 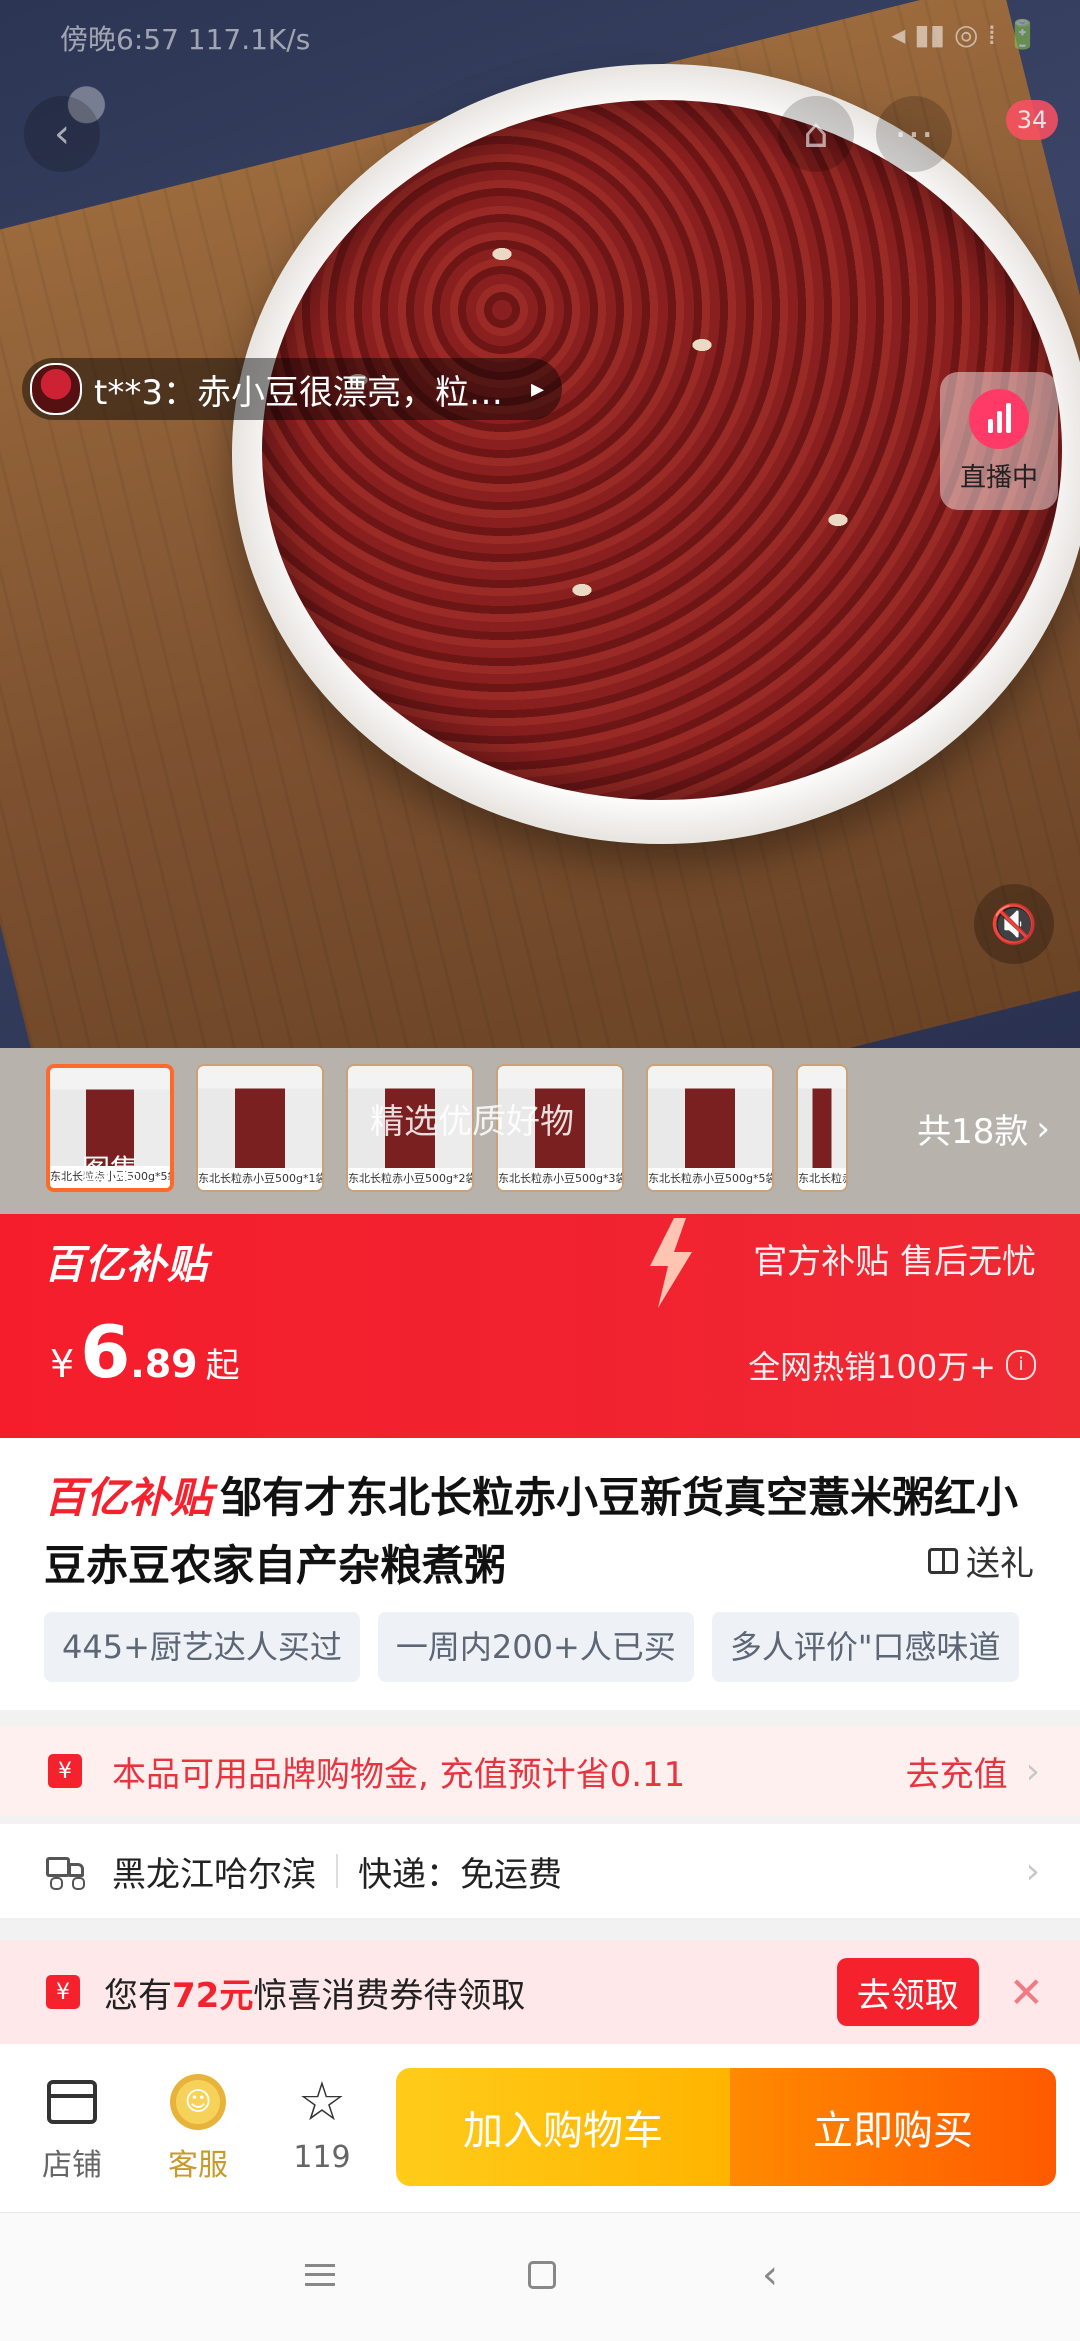 I want to click on yen-icon: ¥, so click(x=65, y=1771).